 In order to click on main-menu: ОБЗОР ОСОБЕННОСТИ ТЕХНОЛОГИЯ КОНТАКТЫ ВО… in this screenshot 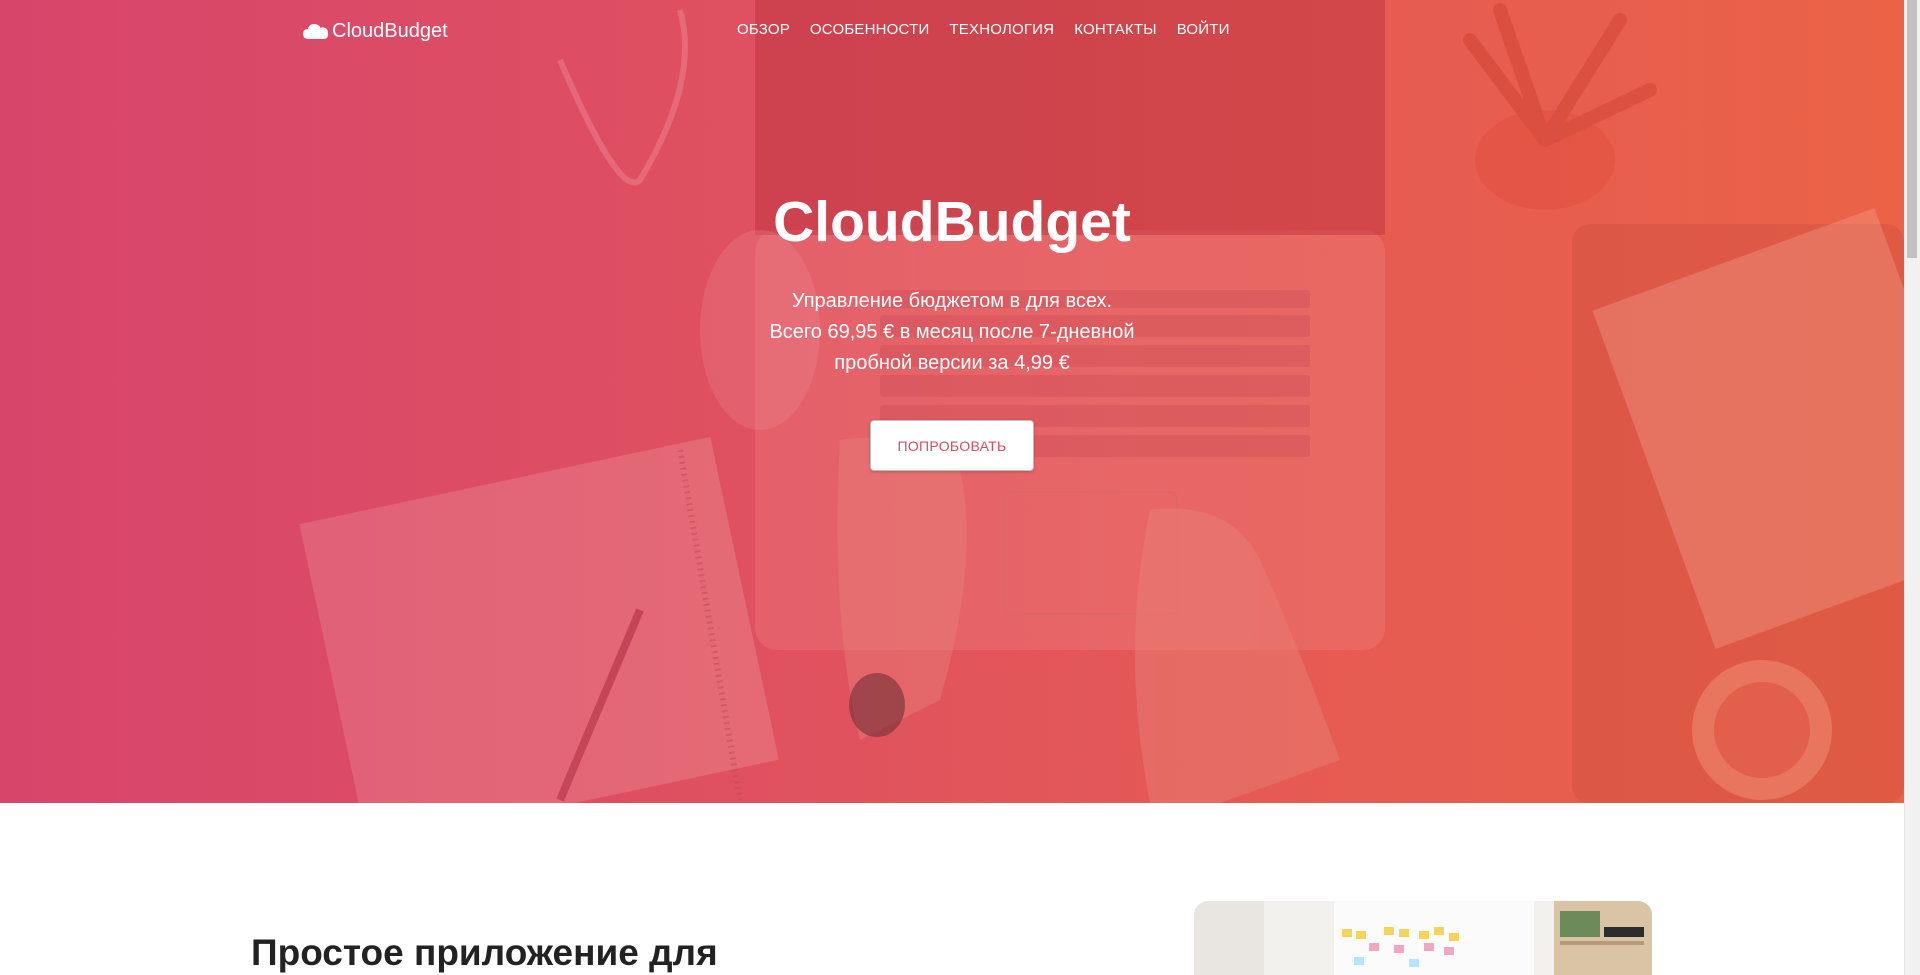, I will do `click(983, 30)`.